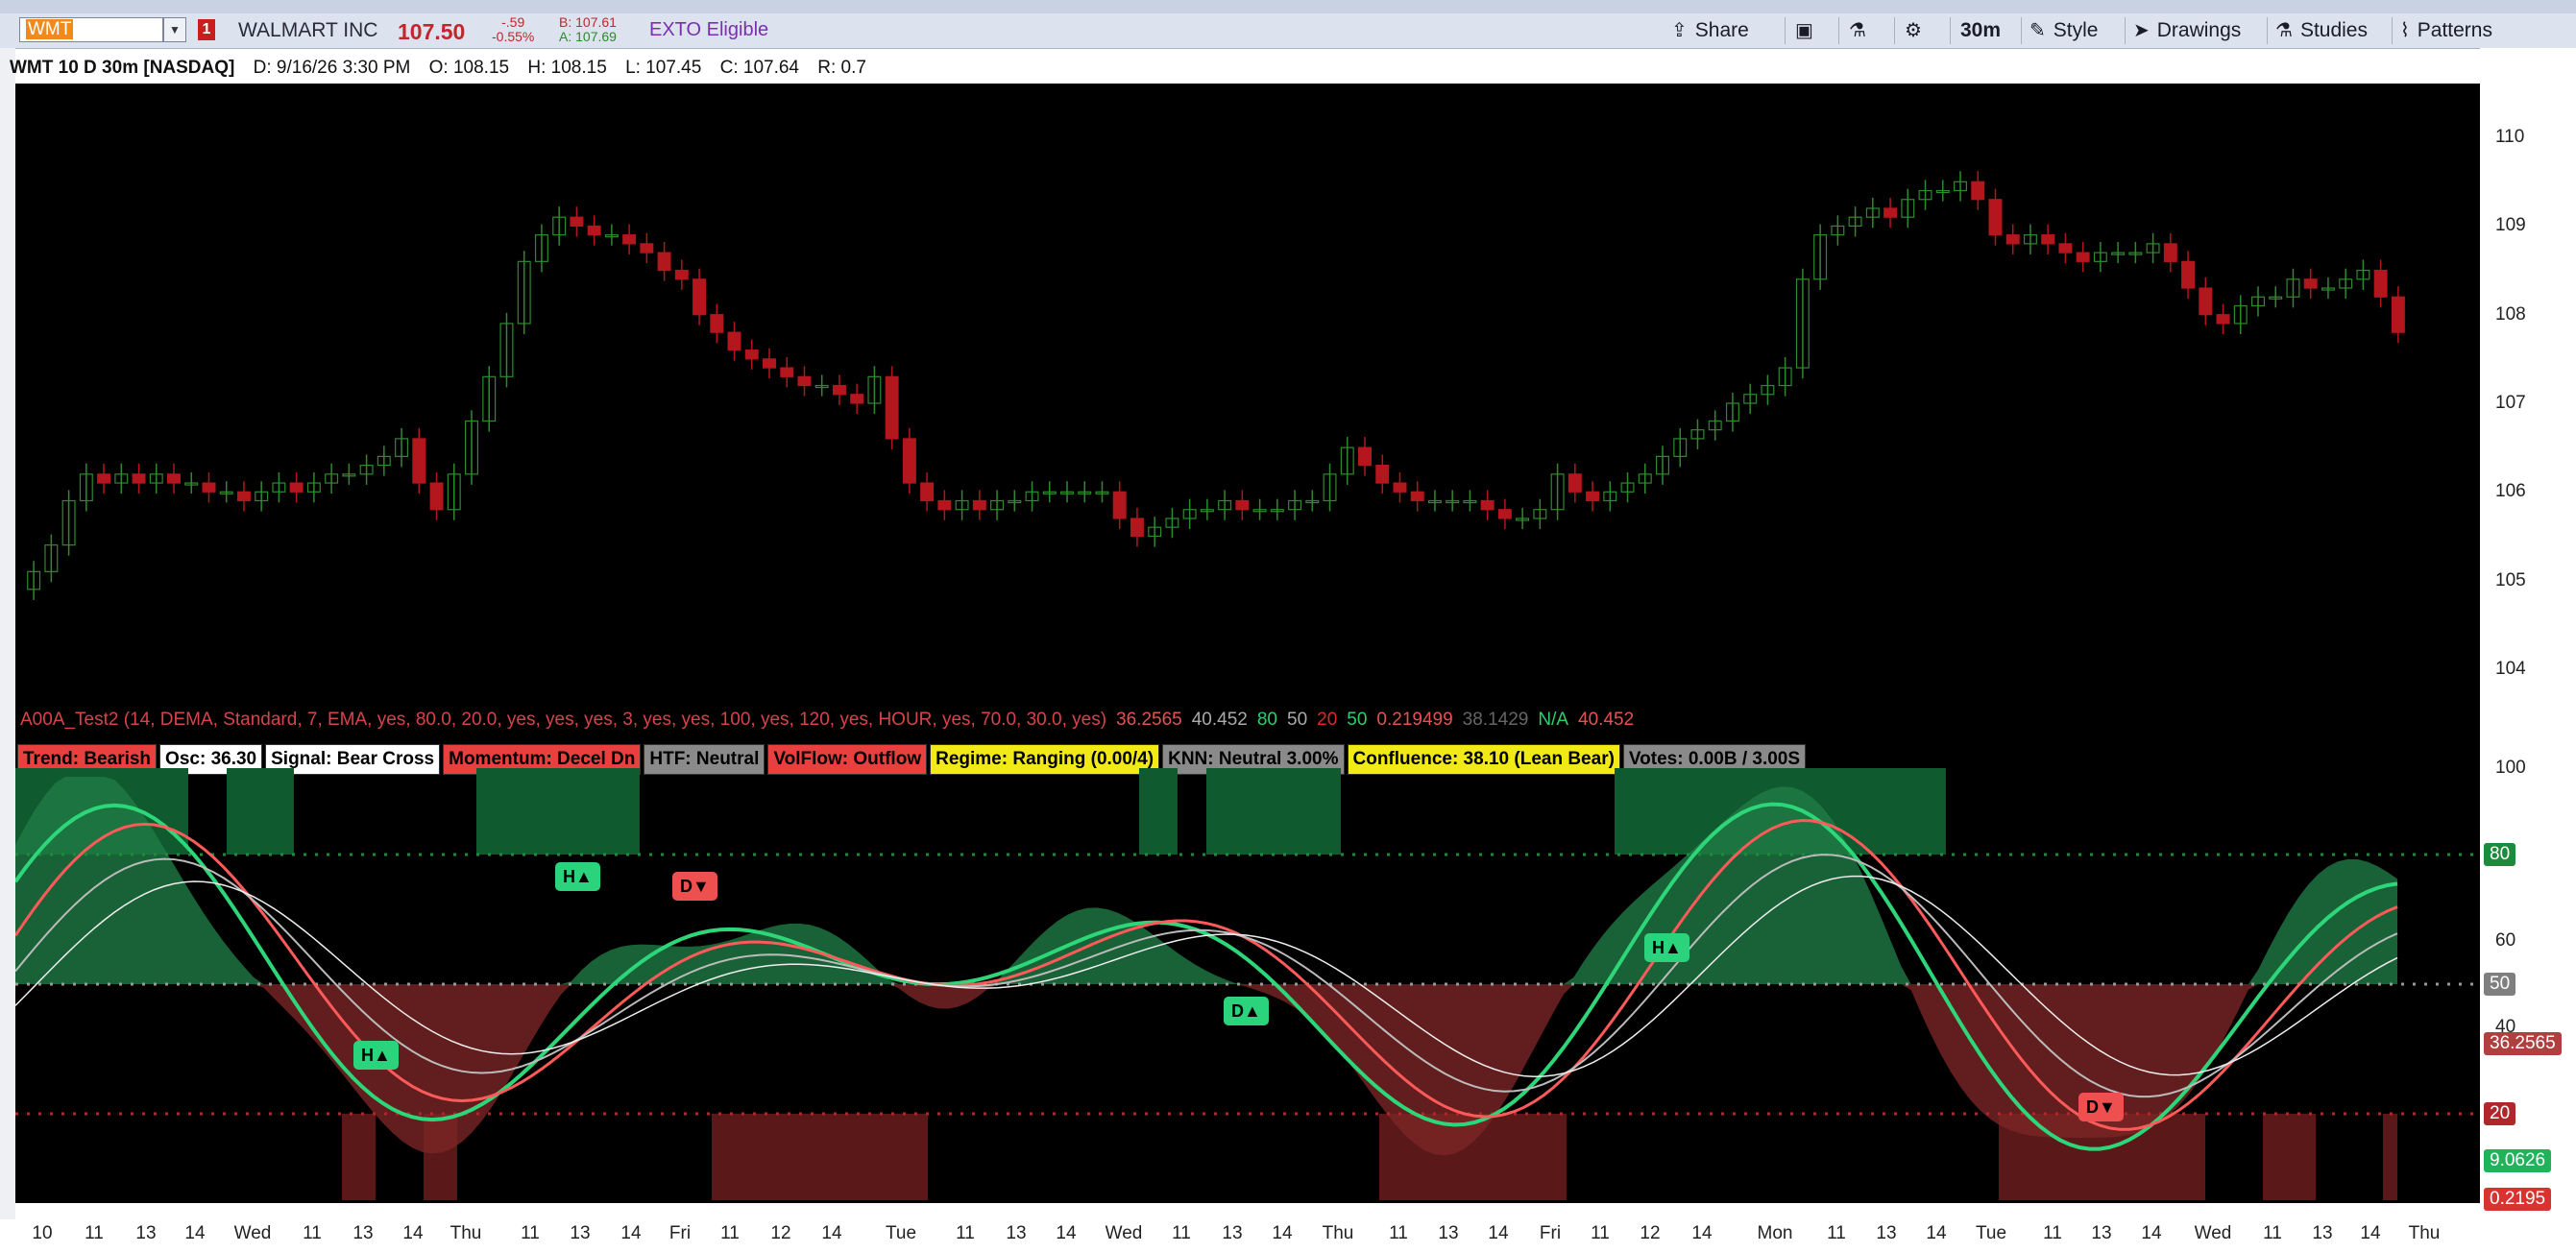 The height and width of the screenshot is (1253, 2576). What do you see at coordinates (513, 36) in the screenshot?
I see `pct-change-value: -0.55%` at bounding box center [513, 36].